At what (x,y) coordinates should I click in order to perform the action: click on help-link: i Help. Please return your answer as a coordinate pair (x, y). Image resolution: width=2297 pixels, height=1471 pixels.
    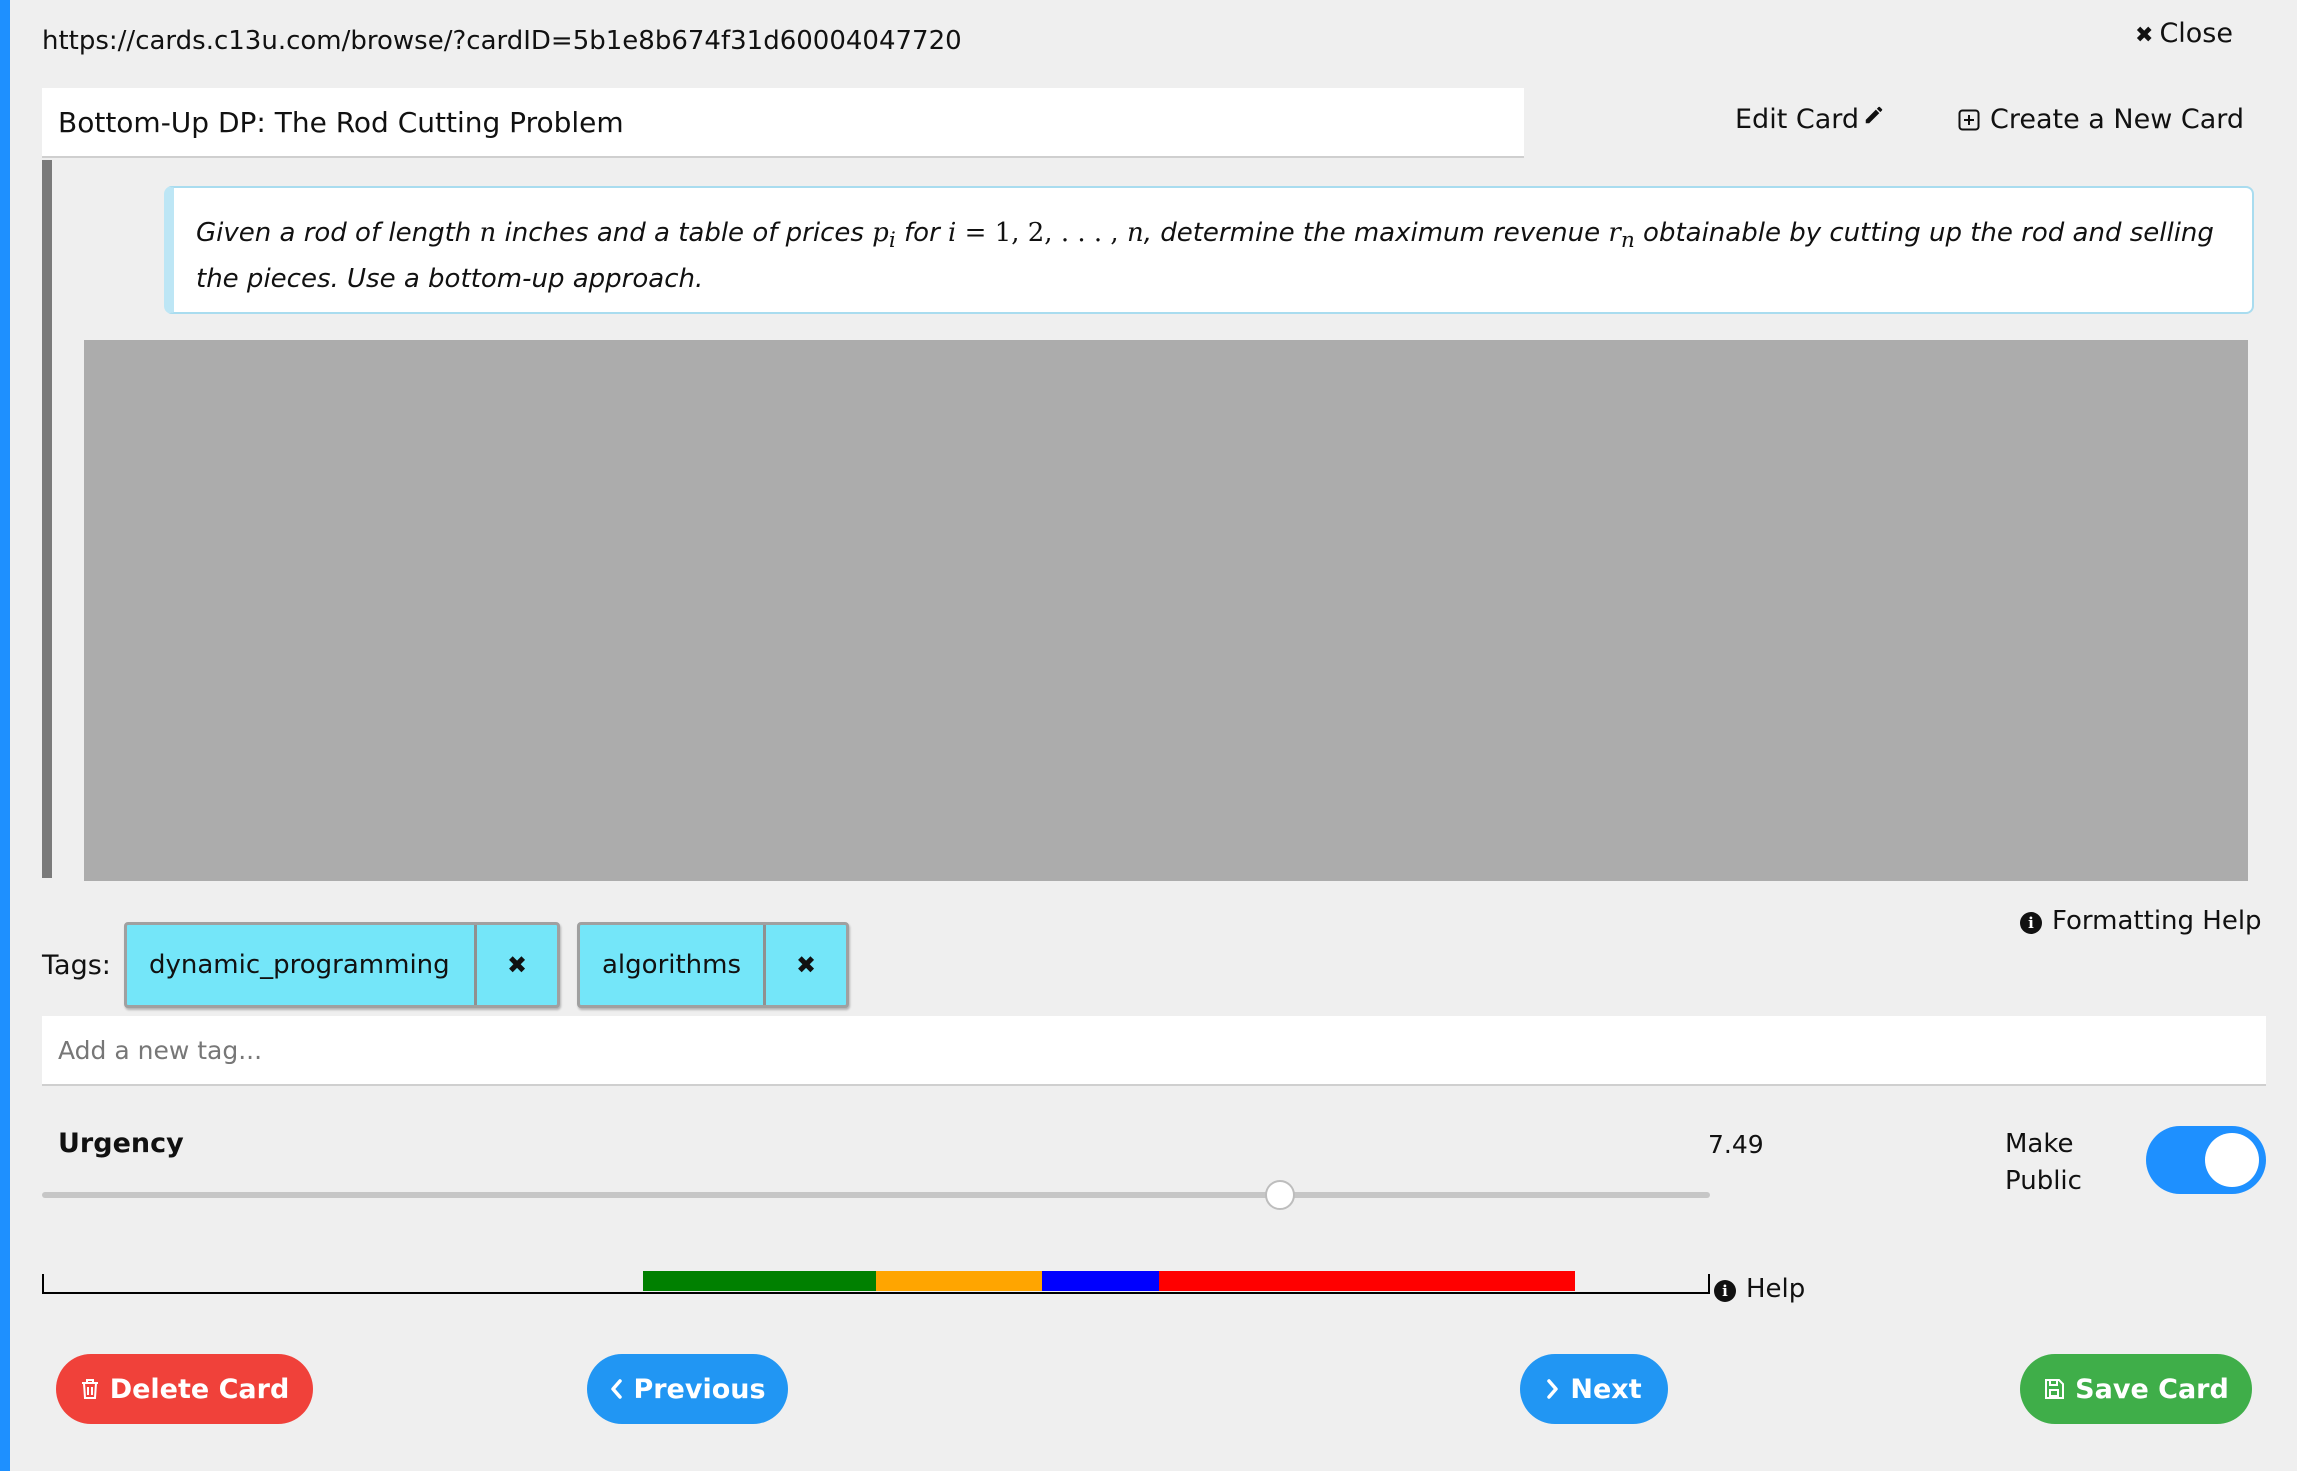
    Looking at the image, I should click on (1759, 1289).